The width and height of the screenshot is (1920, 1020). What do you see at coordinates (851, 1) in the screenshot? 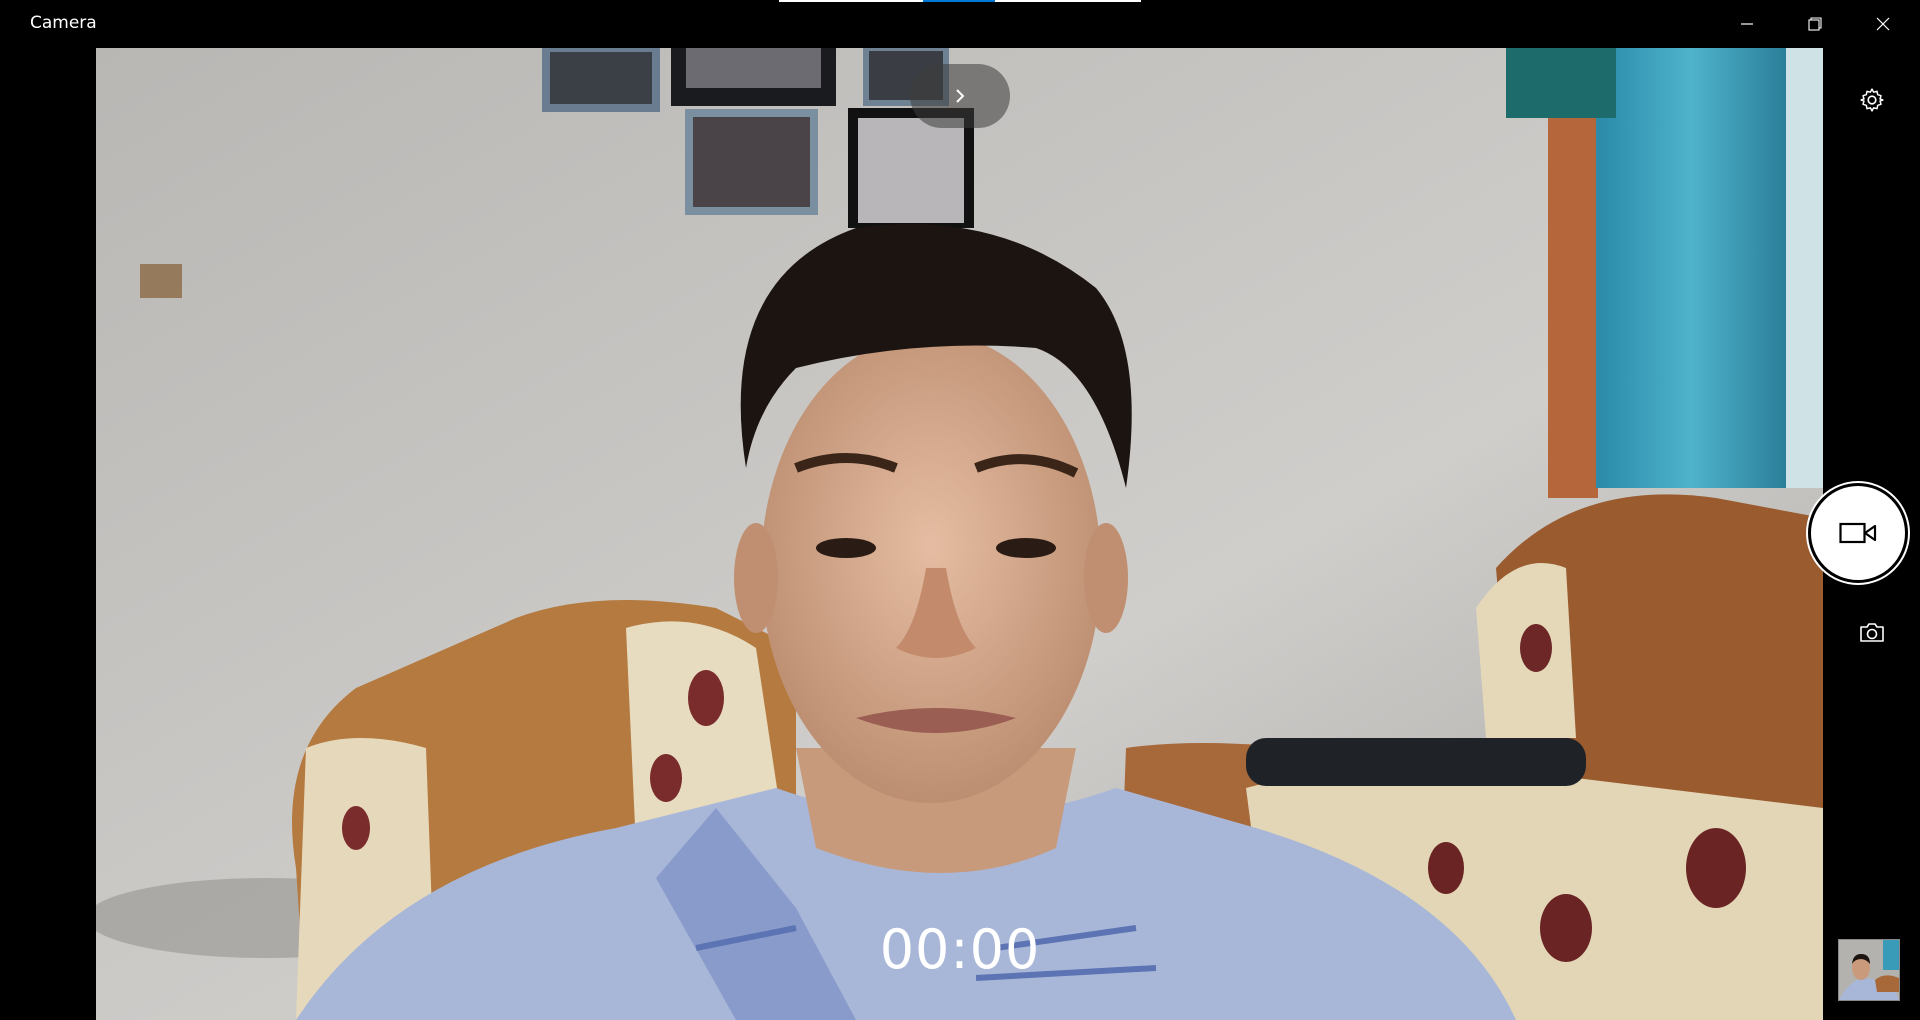
I see `mode-indicator-left` at bounding box center [851, 1].